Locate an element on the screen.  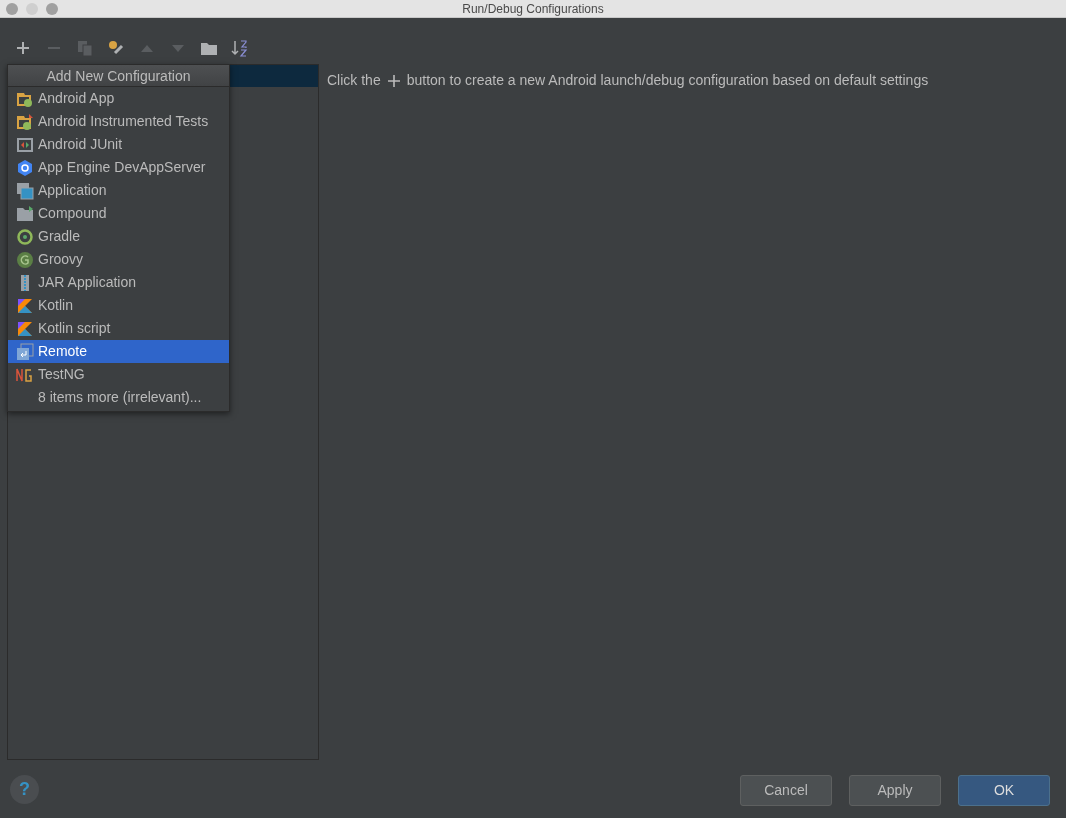
window-title: Run/Debug Configurations is located at coordinates (533, 9).